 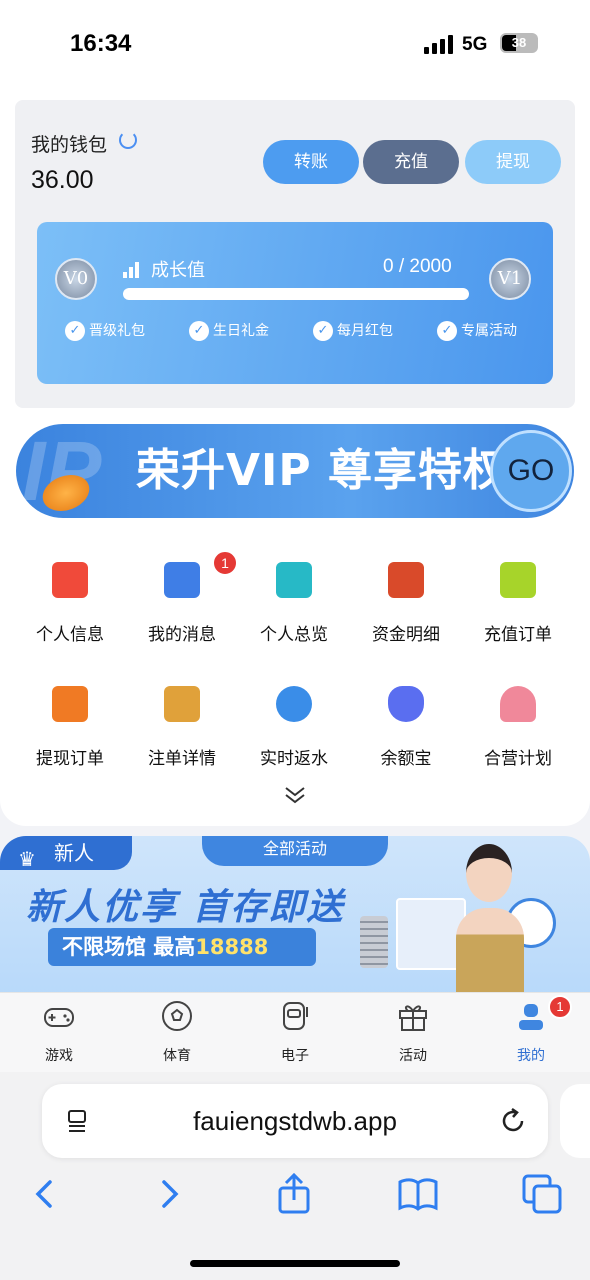 I want to click on grid-item-label: 个人信息, so click(x=70, y=635).